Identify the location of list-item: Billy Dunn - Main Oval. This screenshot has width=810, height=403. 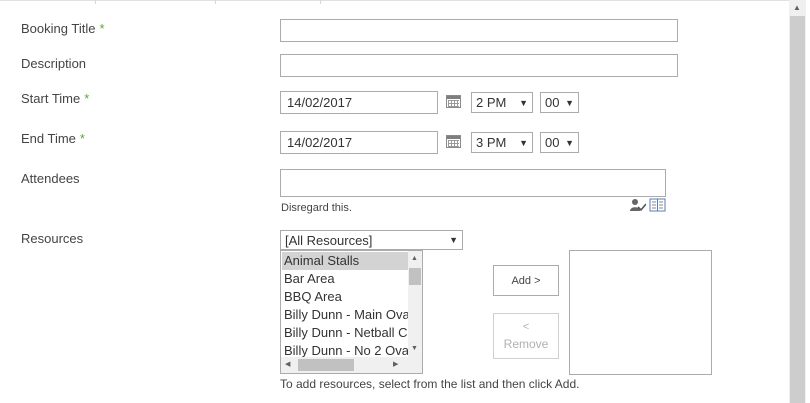
(345, 315).